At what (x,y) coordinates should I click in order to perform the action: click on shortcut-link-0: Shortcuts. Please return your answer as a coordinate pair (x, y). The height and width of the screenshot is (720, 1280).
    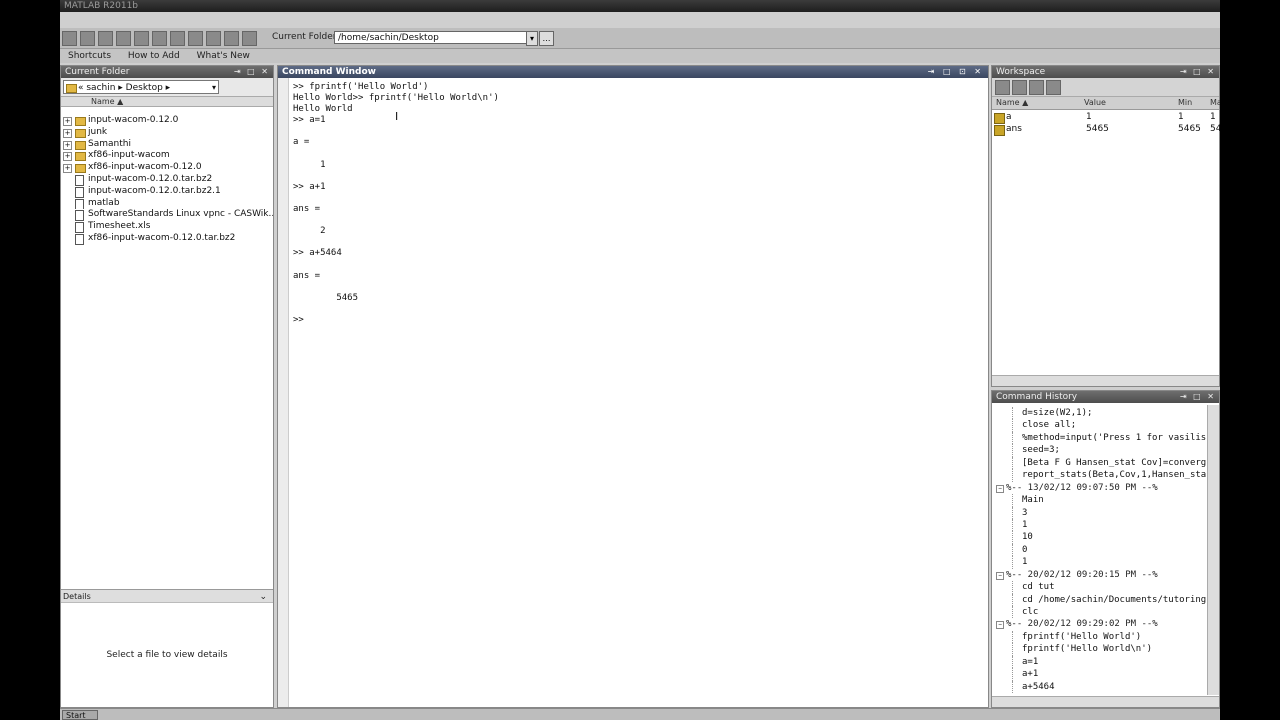
    Looking at the image, I should click on (89, 56).